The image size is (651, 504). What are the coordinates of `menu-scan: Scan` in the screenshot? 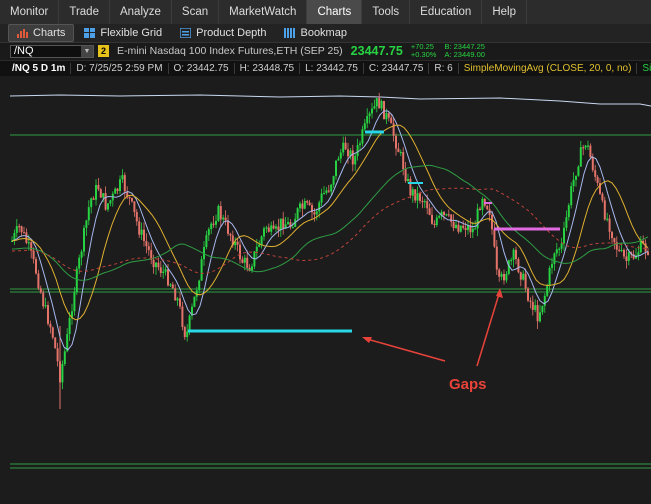 It's located at (196, 12).